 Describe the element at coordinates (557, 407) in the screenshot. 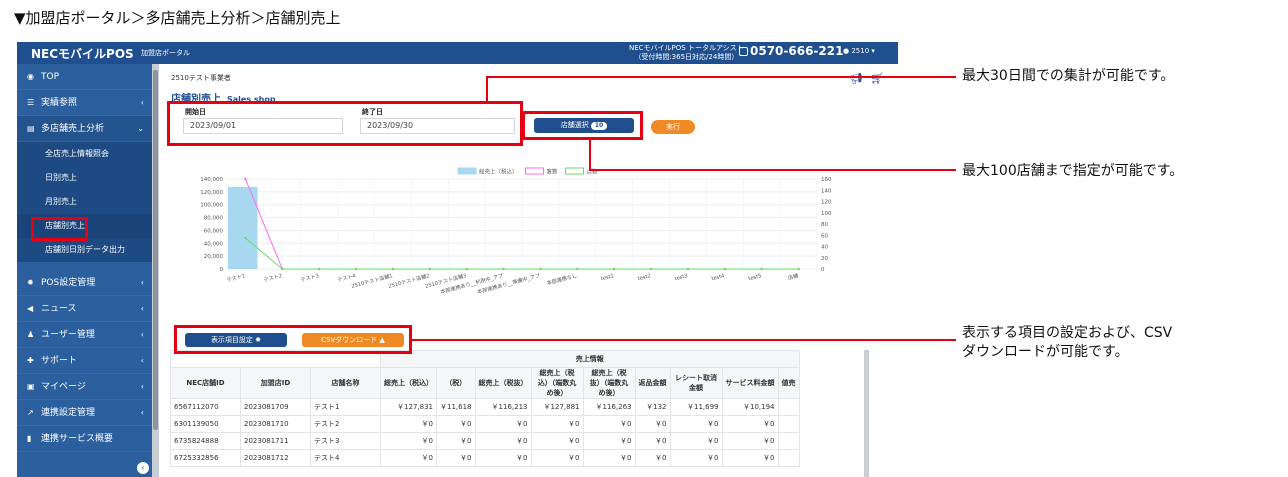

I see `table-cell: ￥127,881` at that location.